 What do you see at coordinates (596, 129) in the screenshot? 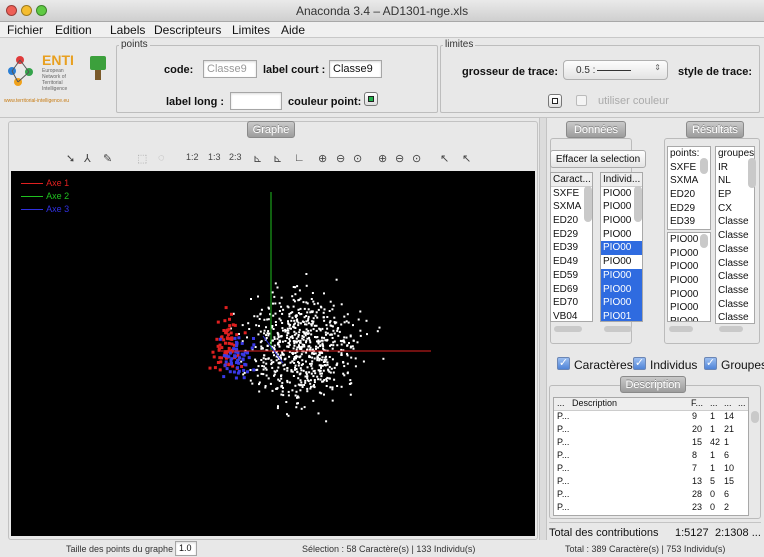
I see `tab-donnees: Données` at bounding box center [596, 129].